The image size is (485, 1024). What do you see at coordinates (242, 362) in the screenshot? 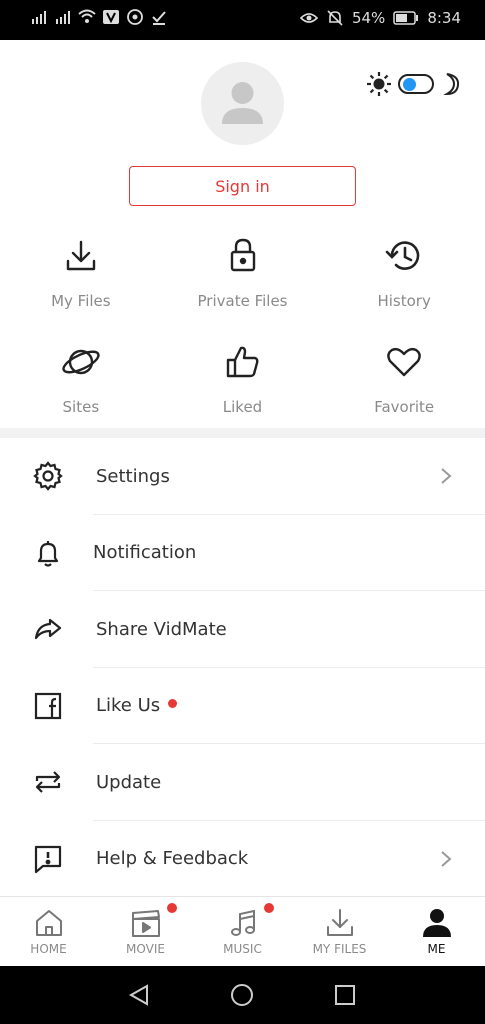
I see `thumbs-up-icon` at bounding box center [242, 362].